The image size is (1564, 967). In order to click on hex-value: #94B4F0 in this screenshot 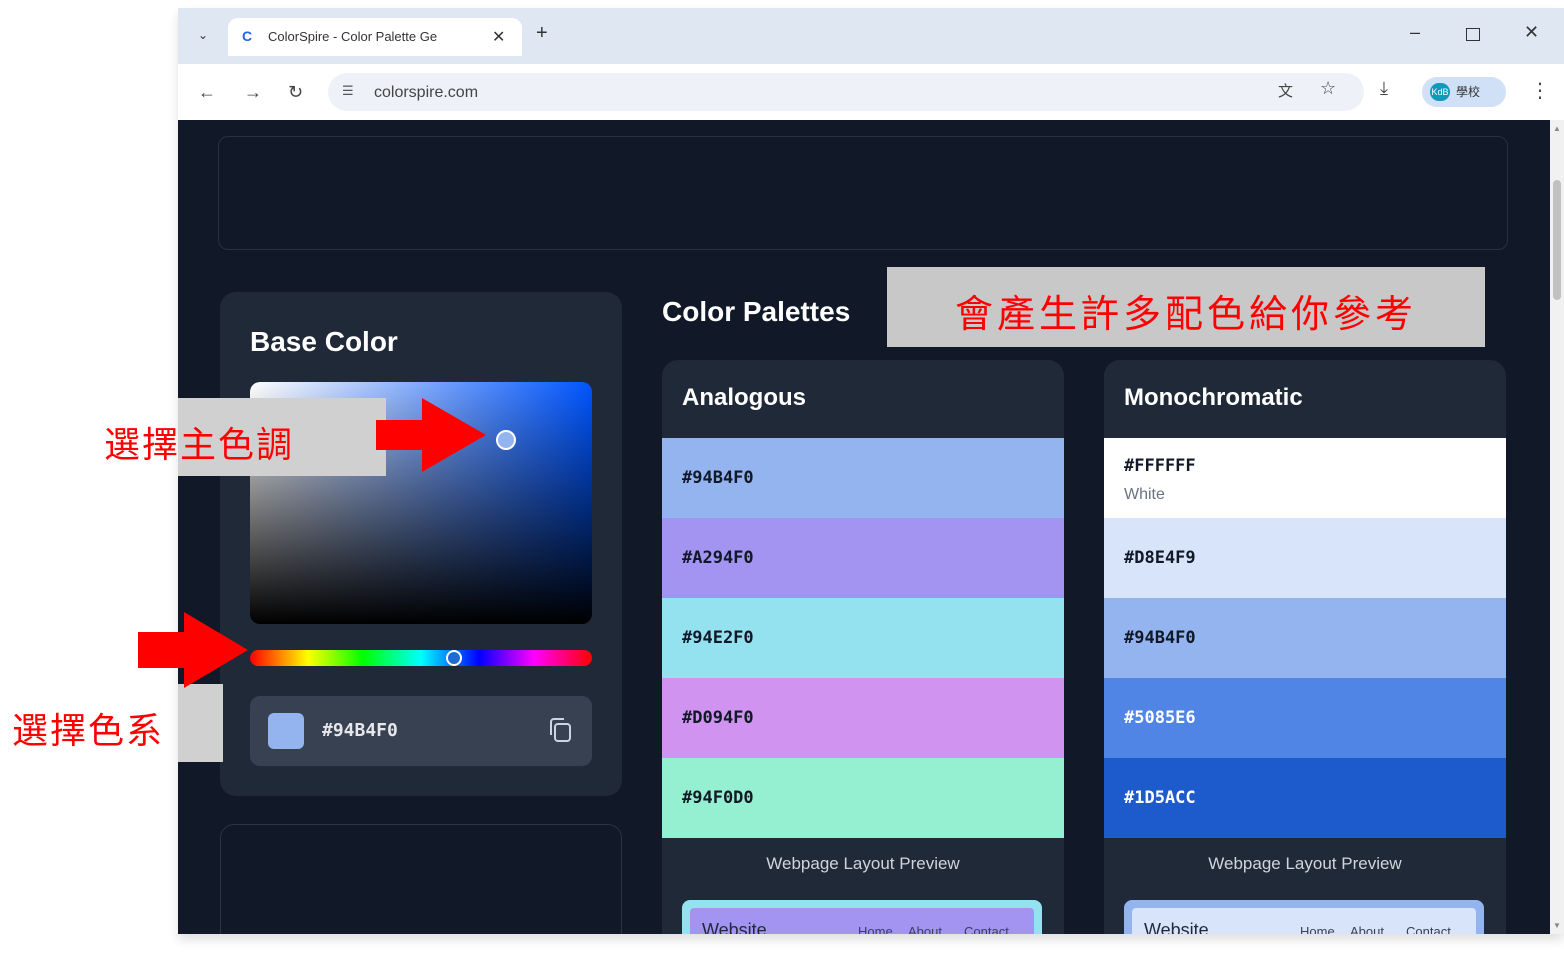, I will do `click(360, 730)`.